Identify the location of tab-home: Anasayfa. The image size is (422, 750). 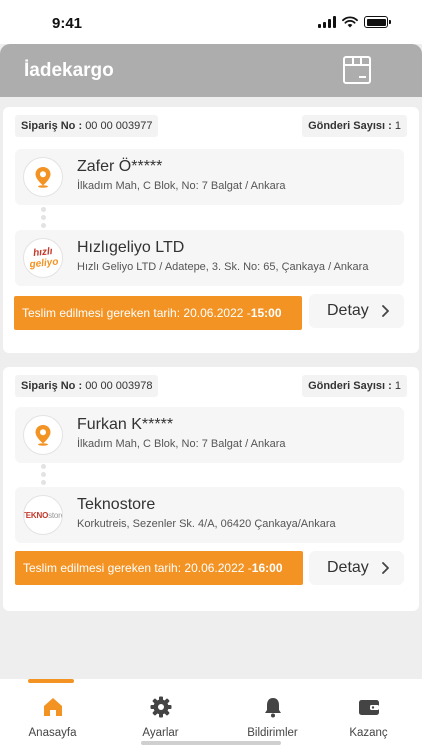
(52, 714).